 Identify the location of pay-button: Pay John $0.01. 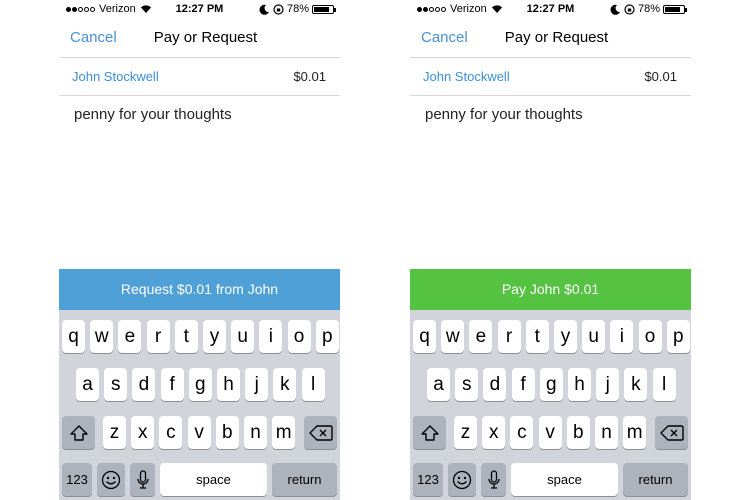
(550, 289).